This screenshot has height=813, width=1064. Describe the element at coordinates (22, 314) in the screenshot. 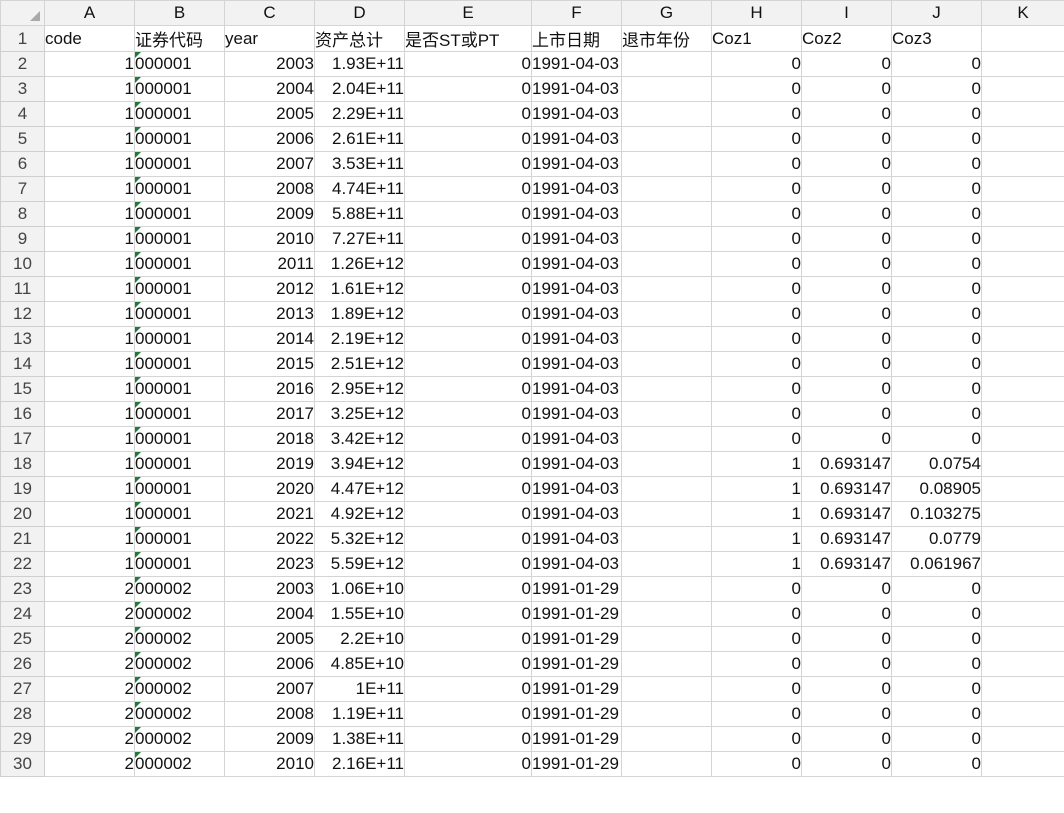

I see `row-number: 12` at that location.